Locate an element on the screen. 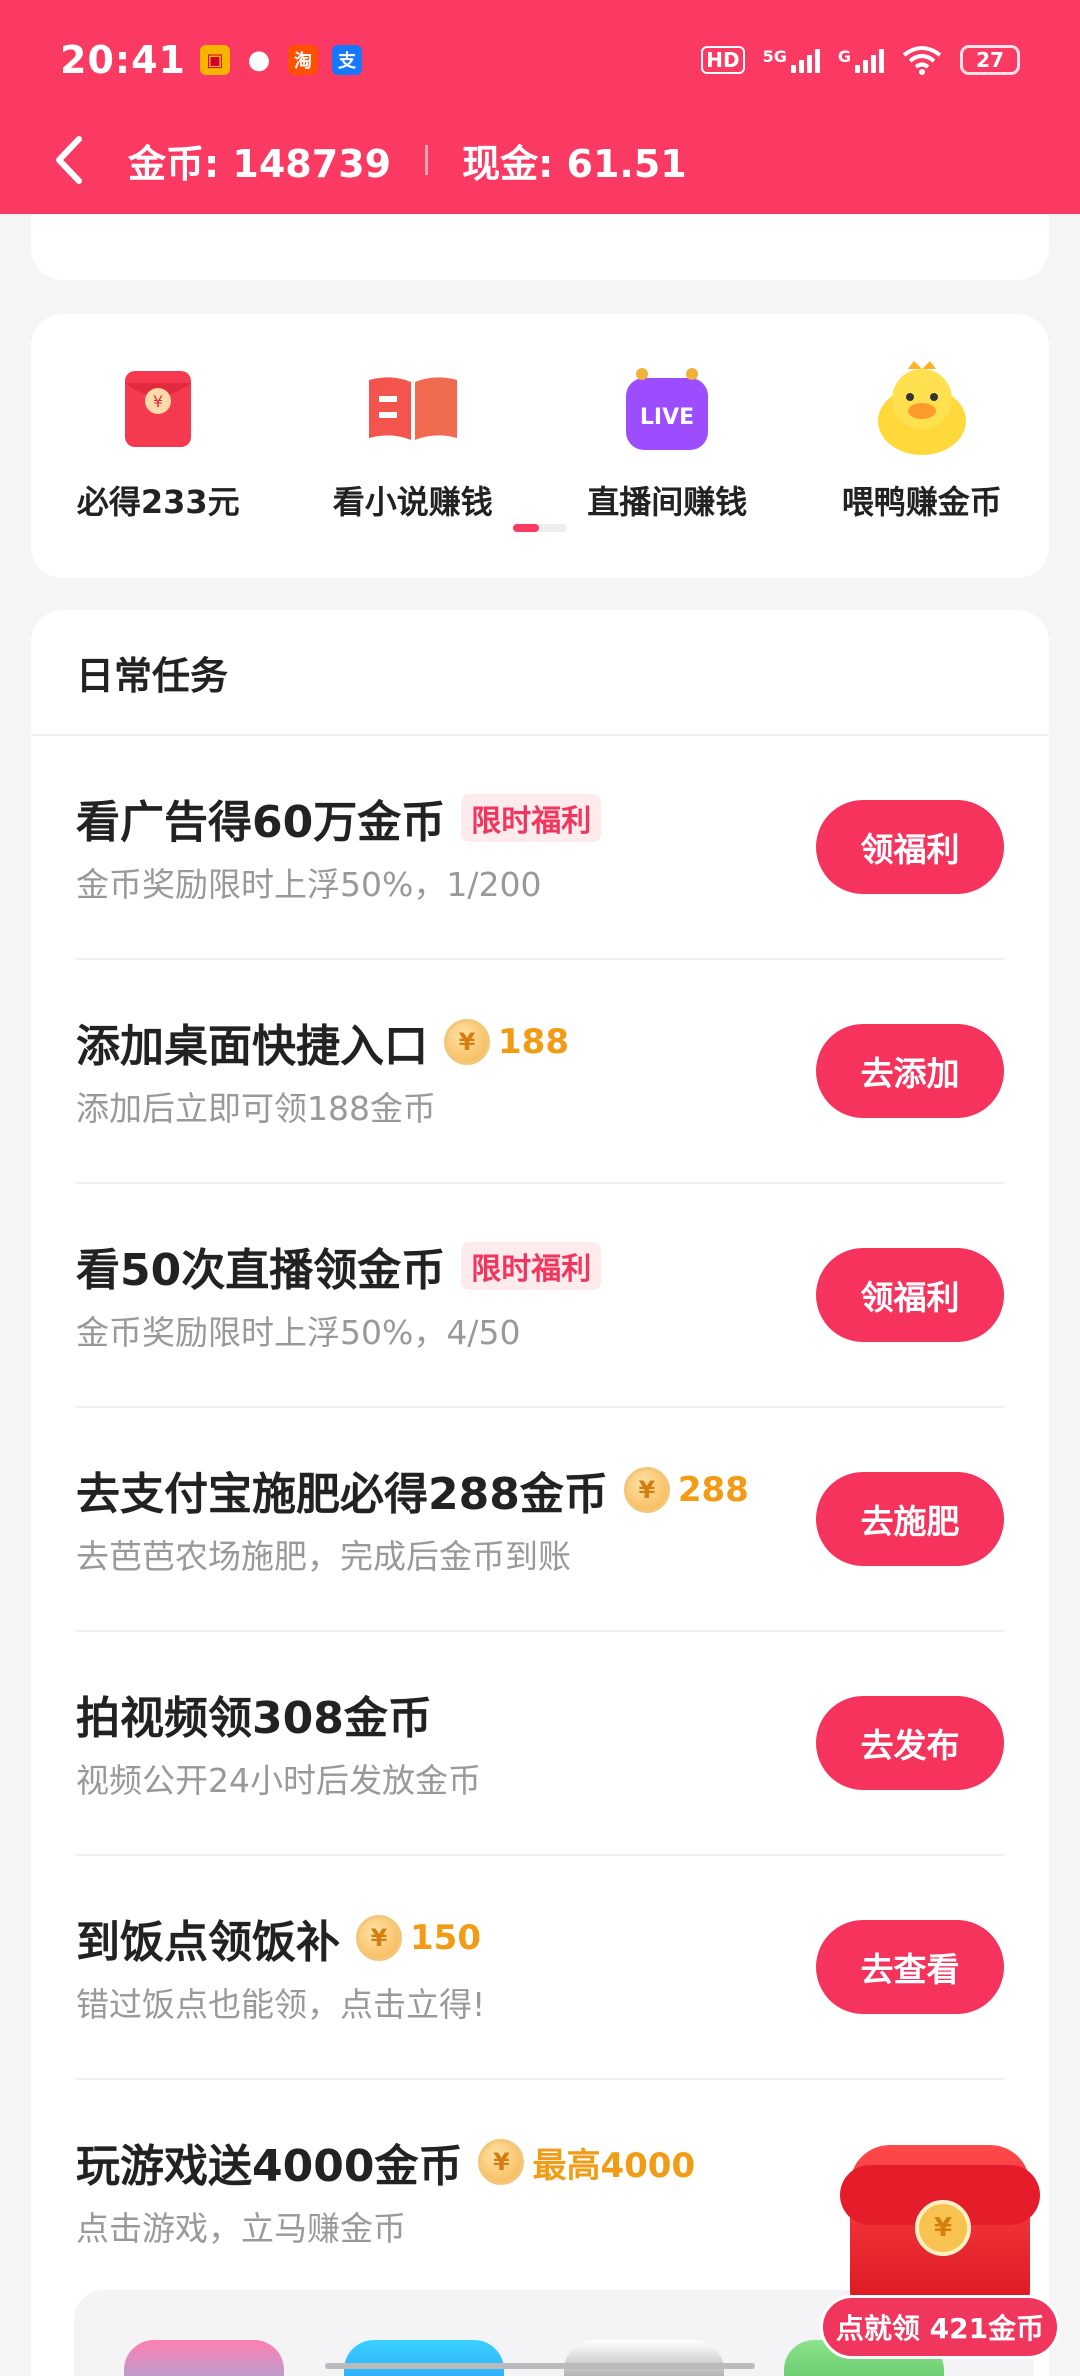 The image size is (1080, 2376). task-item: 去支付宝施肥必得288金币 ¥ 288 去芭芭农场施肥，完成后金币到账 去施肥 is located at coordinates (540, 1520).